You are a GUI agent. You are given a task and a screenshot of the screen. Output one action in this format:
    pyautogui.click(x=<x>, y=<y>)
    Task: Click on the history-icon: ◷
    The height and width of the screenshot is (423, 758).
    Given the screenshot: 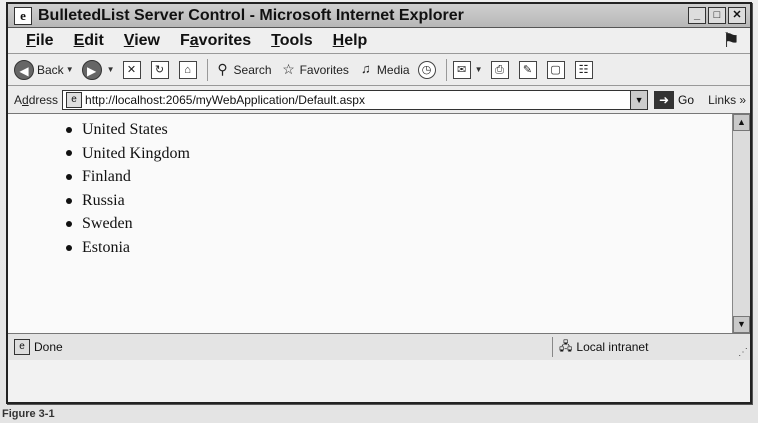 What is the action you would take?
    pyautogui.click(x=426, y=69)
    